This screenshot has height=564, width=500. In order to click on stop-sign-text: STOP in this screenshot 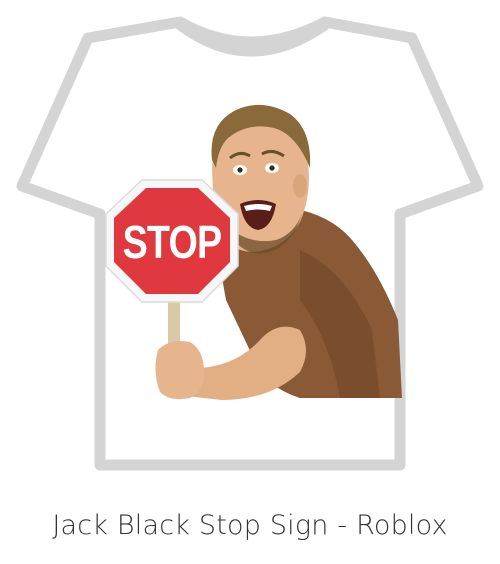, I will do `click(172, 241)`.